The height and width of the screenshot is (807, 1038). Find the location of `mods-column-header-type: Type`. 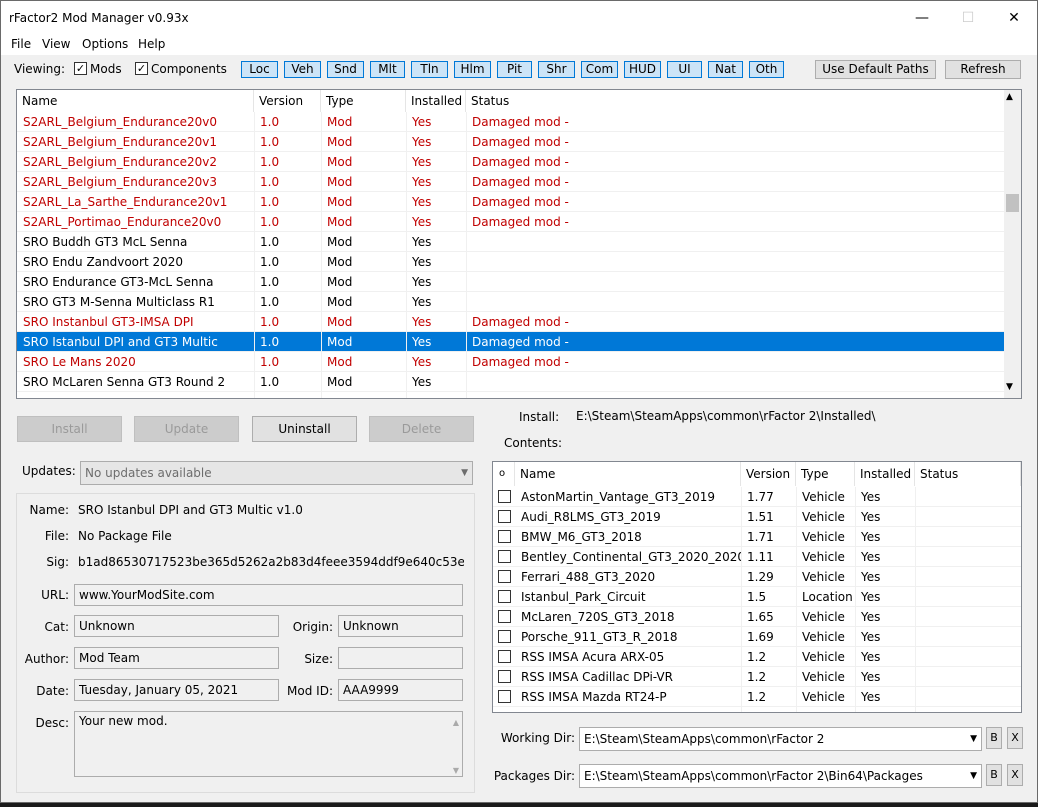

mods-column-header-type: Type is located at coordinates (363, 101).